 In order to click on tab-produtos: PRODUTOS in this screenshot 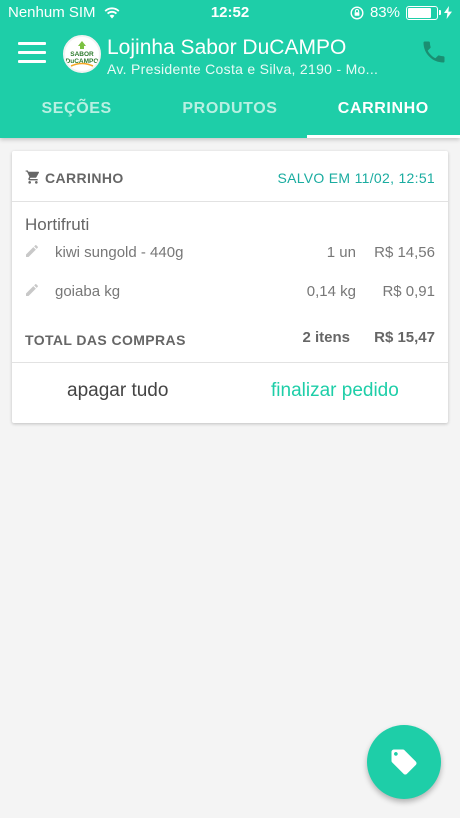, I will do `click(229, 112)`.